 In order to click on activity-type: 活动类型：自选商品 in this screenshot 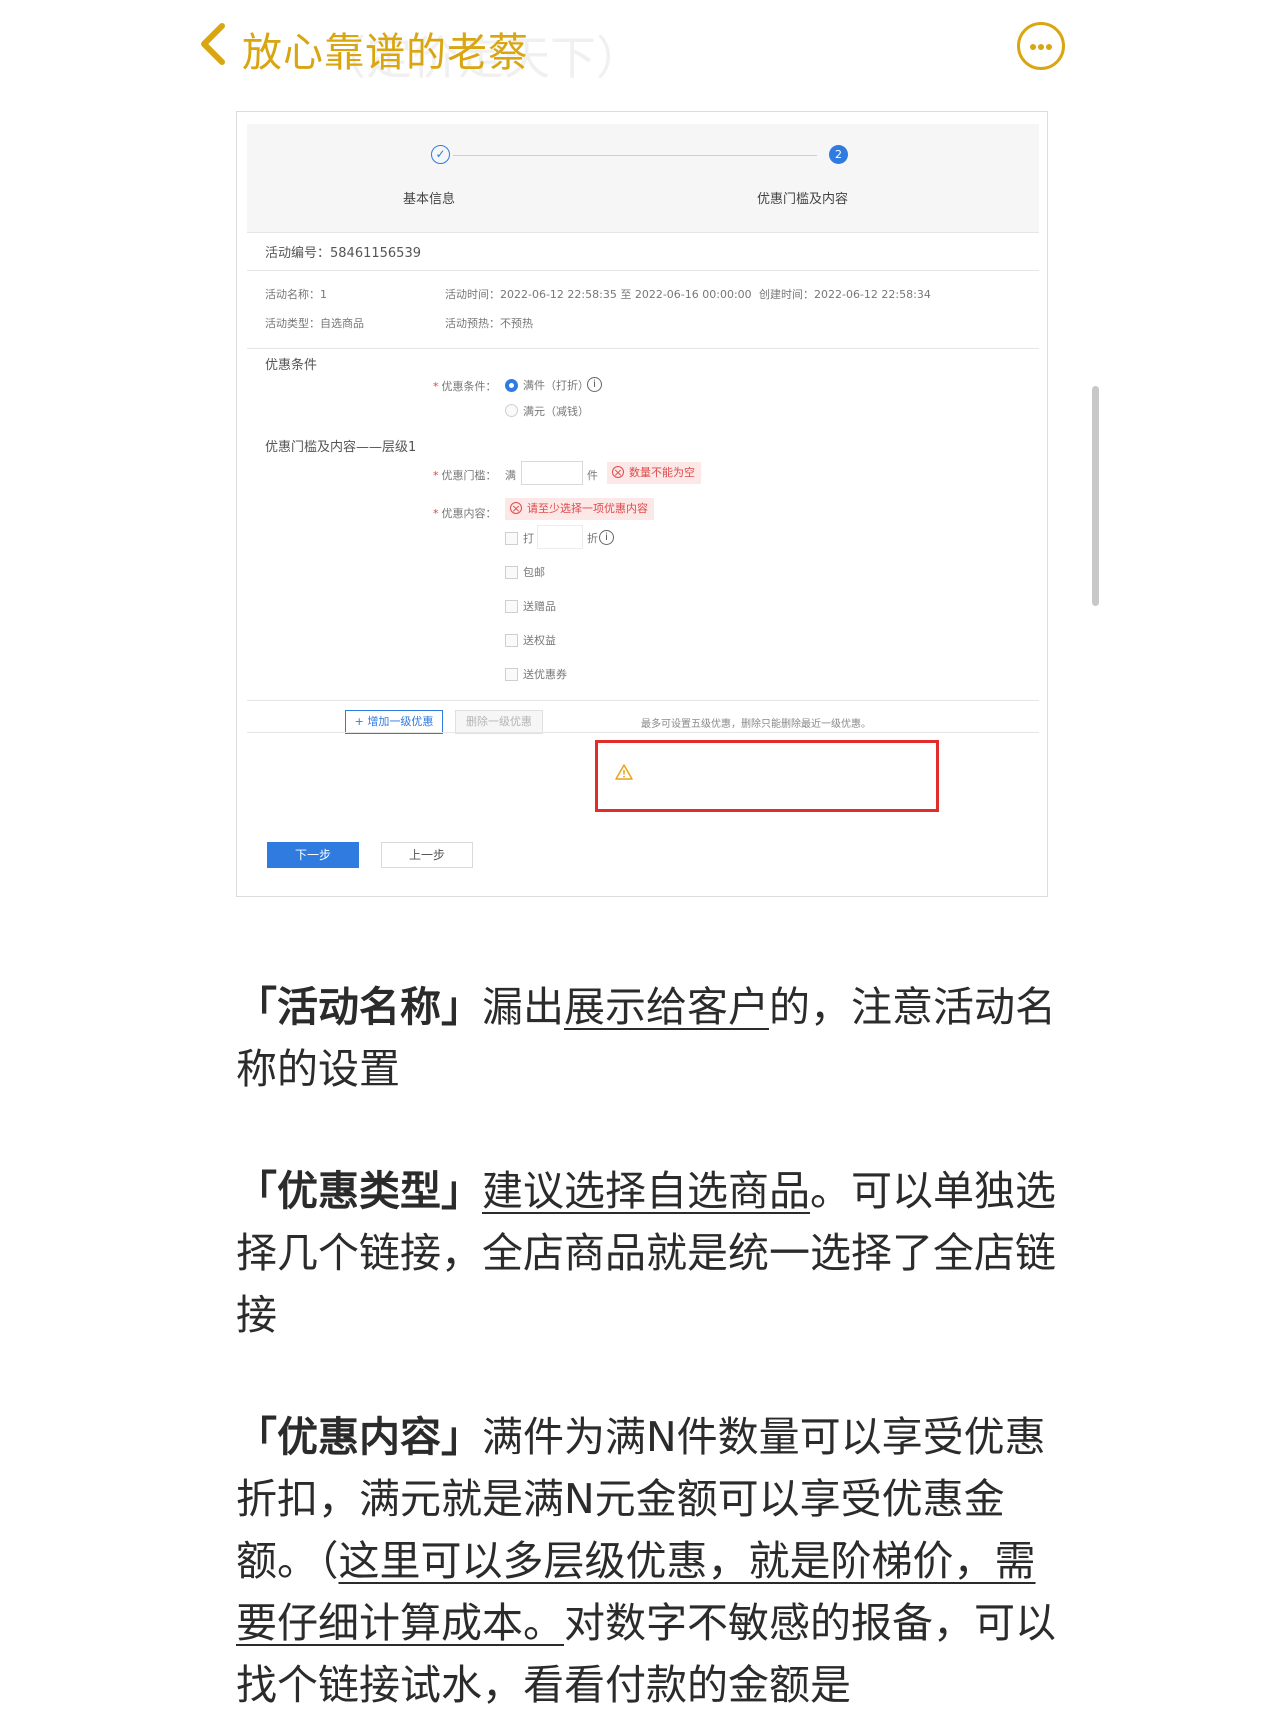, I will do `click(314, 323)`.